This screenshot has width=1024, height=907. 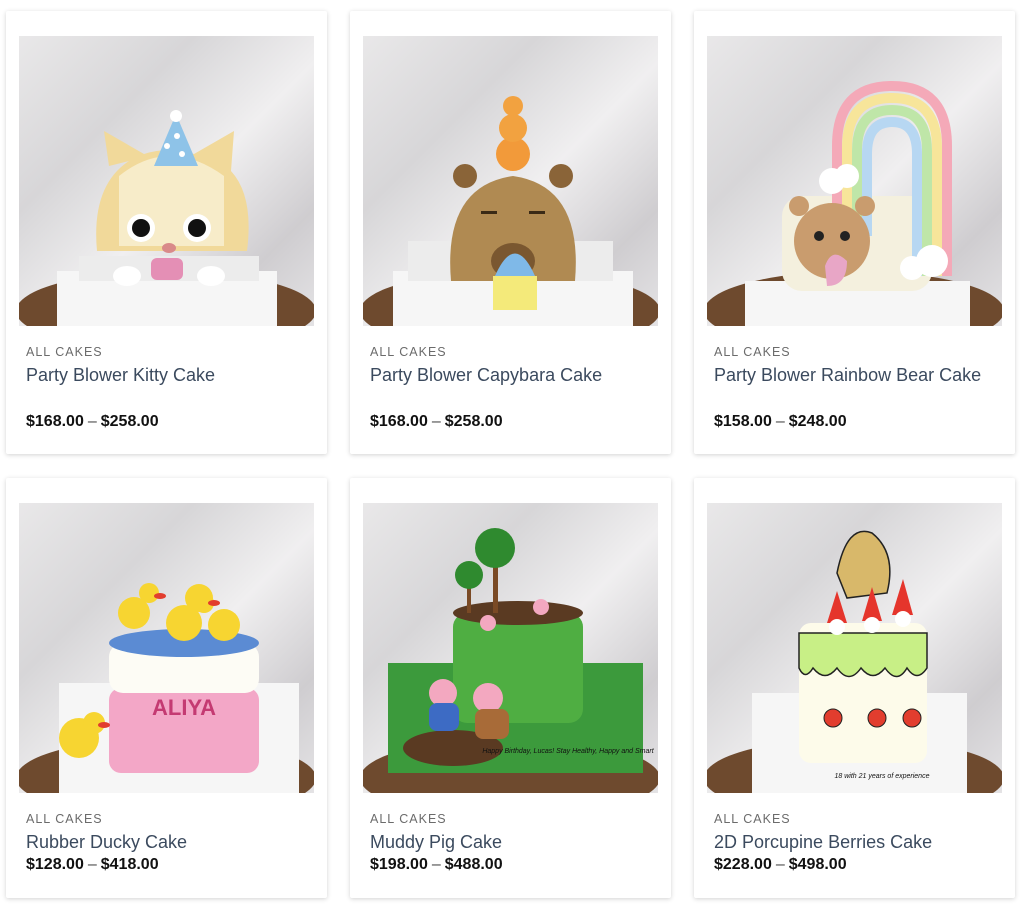 I want to click on product-title: Rubber Ducky Cake, so click(x=168, y=842).